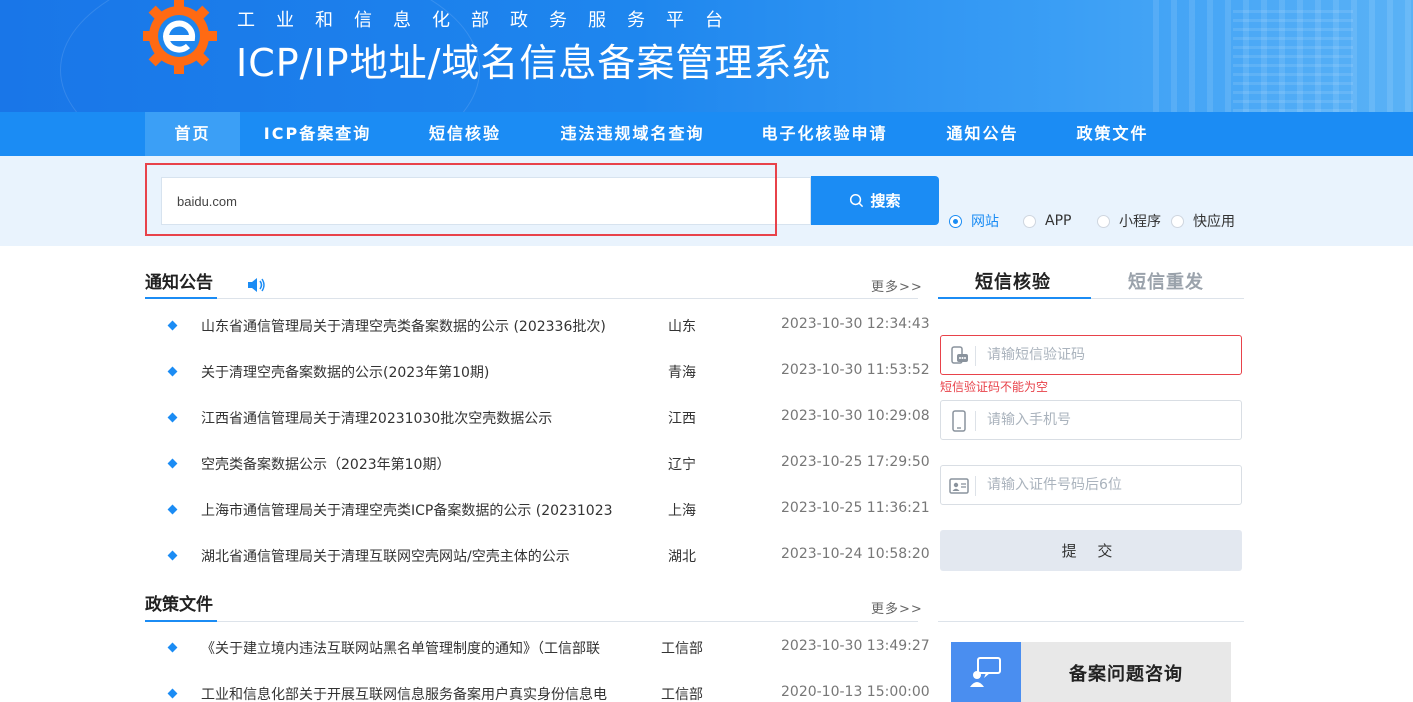 The height and width of the screenshot is (702, 1413). What do you see at coordinates (1013, 281) in the screenshot?
I see `tab-sms-verify: 短信核验` at bounding box center [1013, 281].